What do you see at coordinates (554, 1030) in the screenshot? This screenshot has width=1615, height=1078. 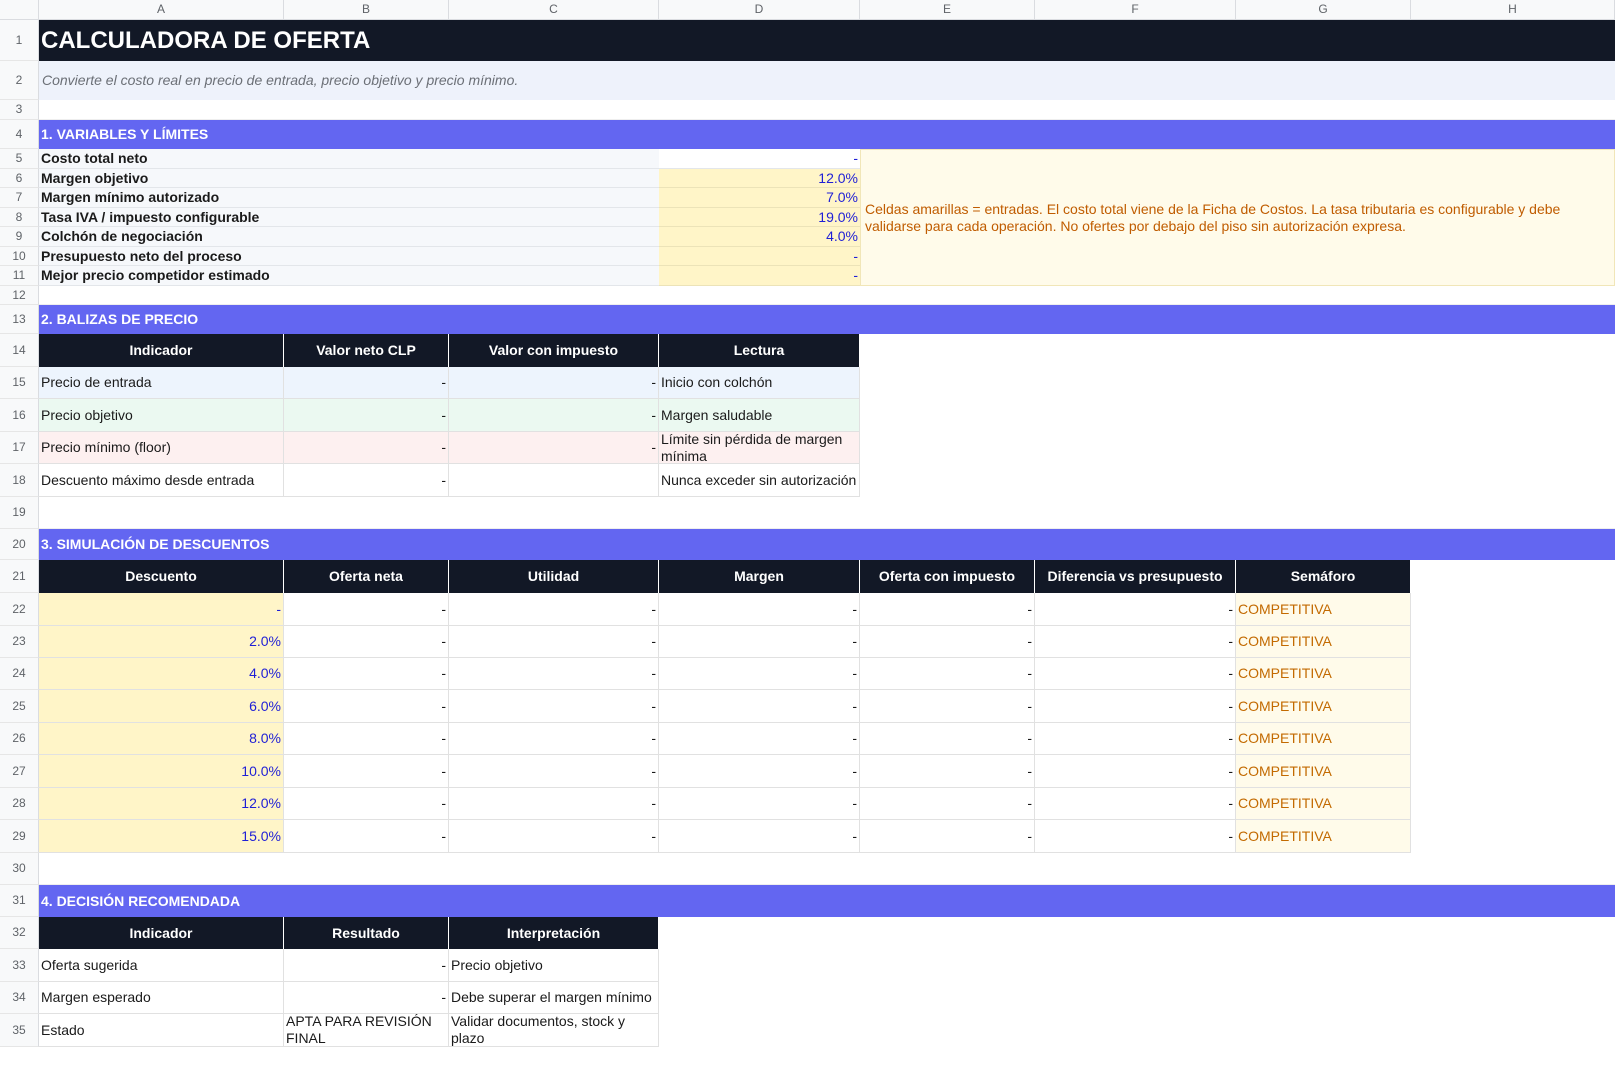 I see `decision-interpretation: Validar documentos, stock y plazo` at bounding box center [554, 1030].